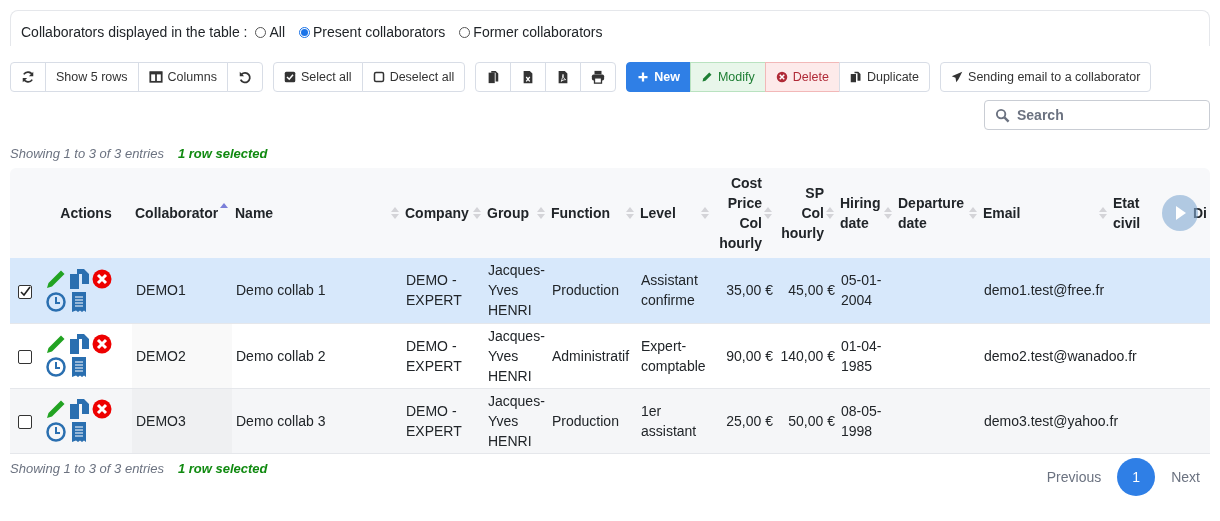 The image size is (1220, 521). I want to click on table-cell: 90,00 €, so click(749, 355).